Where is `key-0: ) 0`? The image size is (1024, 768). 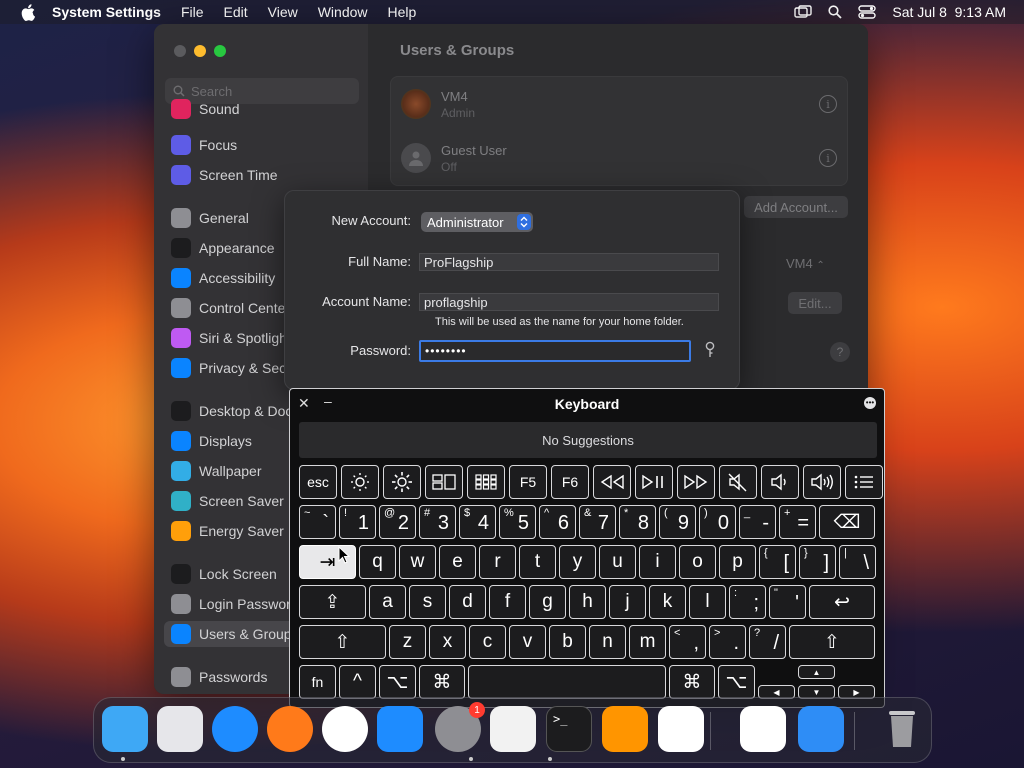
key-0: ) 0 is located at coordinates (717, 522).